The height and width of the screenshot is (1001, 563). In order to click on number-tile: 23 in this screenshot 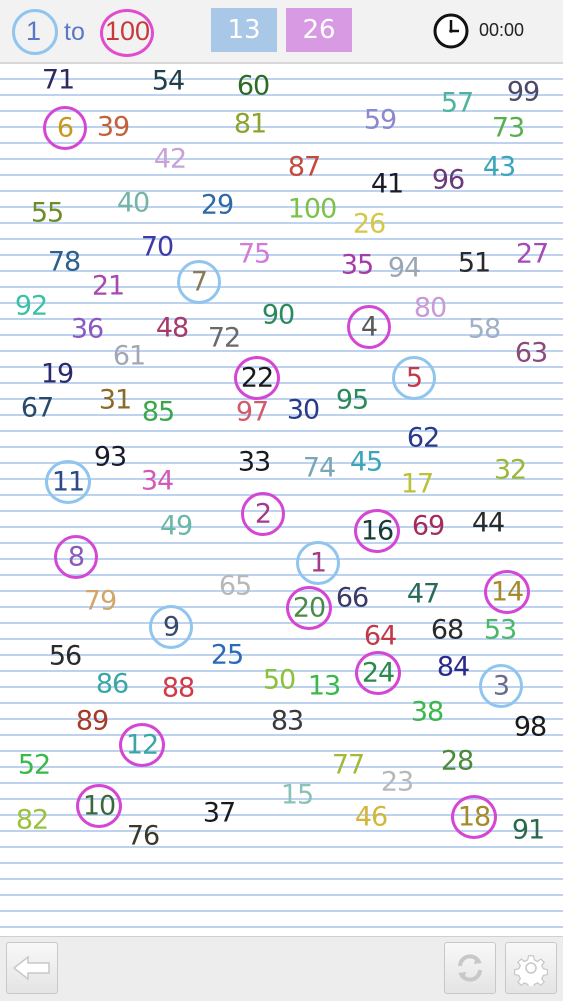, I will do `click(397, 782)`.